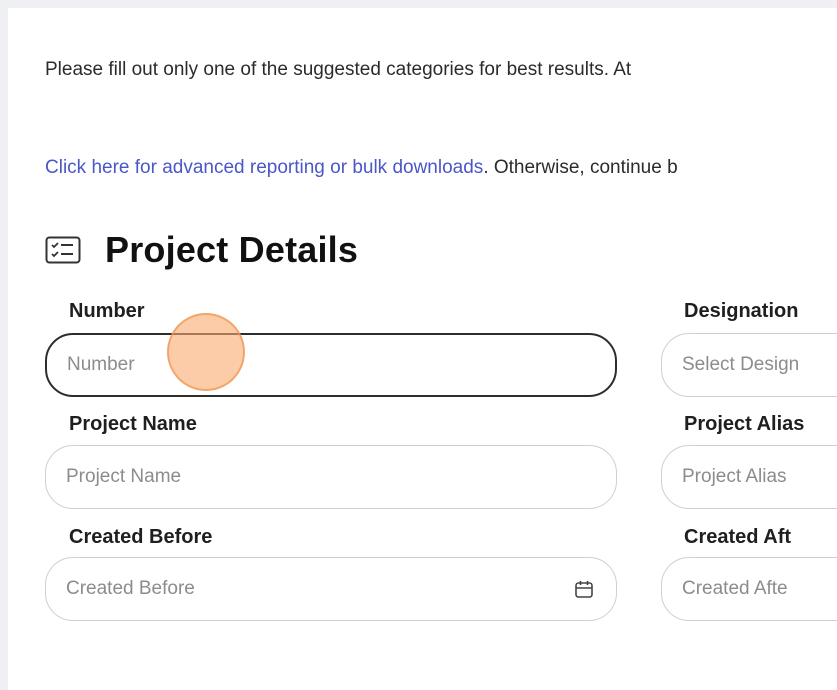 The width and height of the screenshot is (837, 690). Describe the element at coordinates (580, 167) in the screenshot. I see `continue-text: . Otherwise, continue b` at that location.